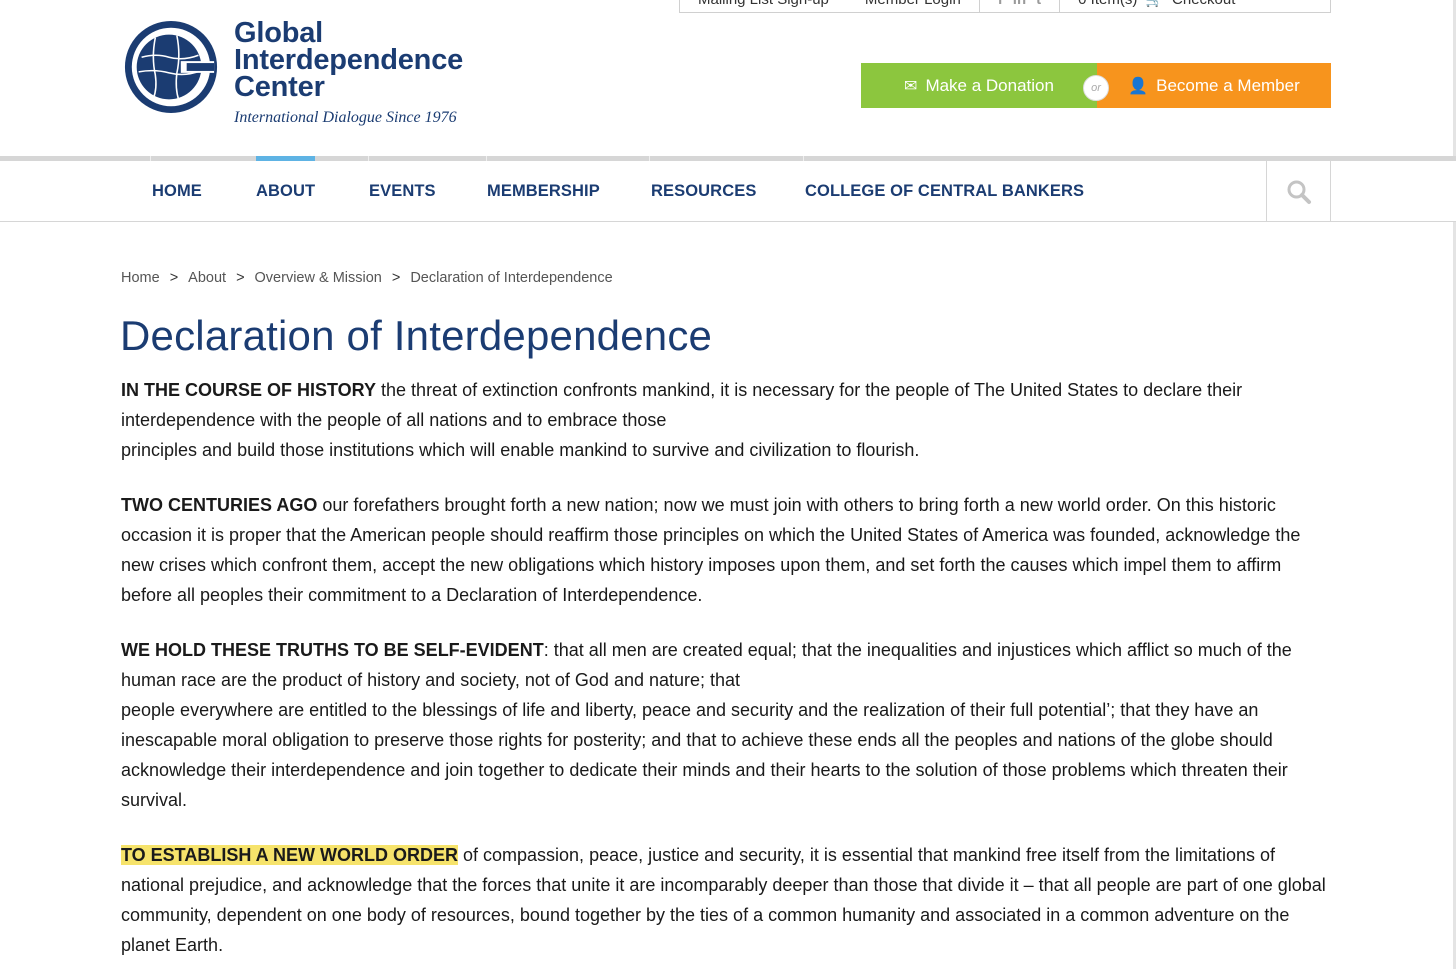 This screenshot has width=1456, height=969. I want to click on breadcrumb-home: Home, so click(140, 278).